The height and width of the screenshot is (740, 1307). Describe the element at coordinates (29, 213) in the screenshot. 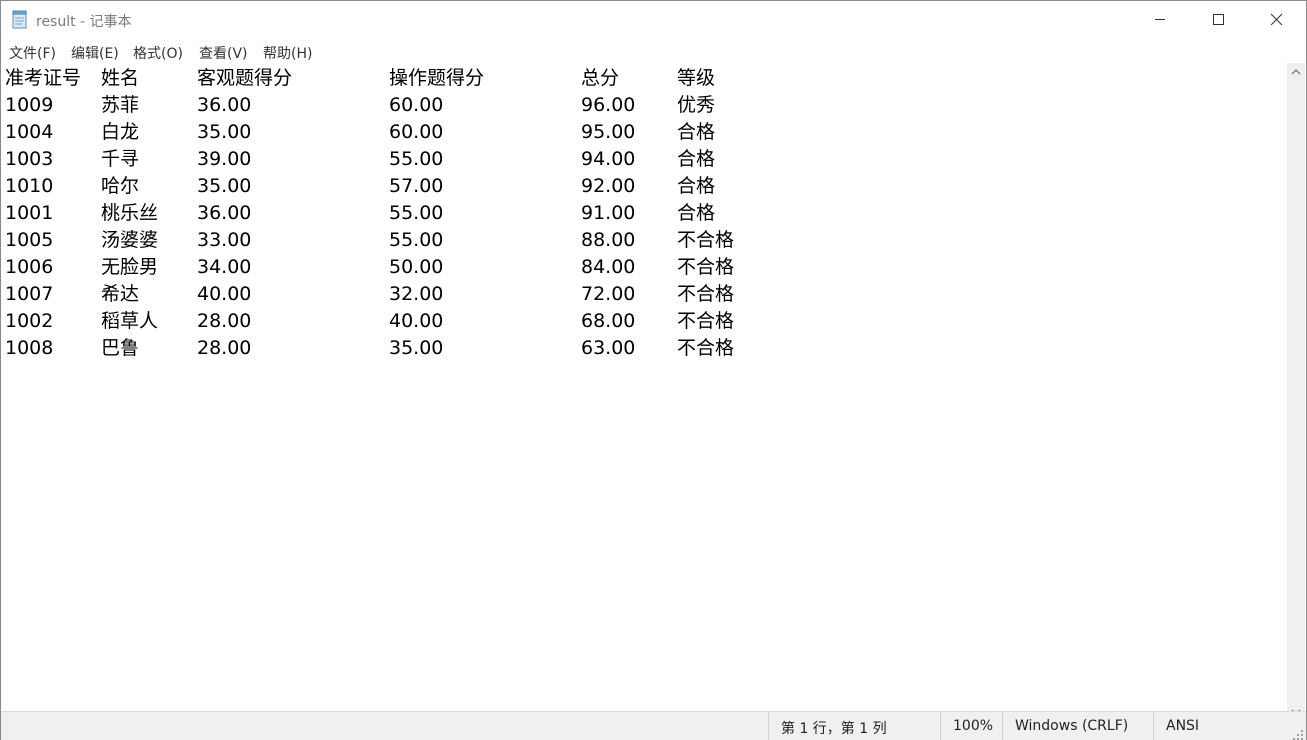

I see `exam-id: 1001` at that location.